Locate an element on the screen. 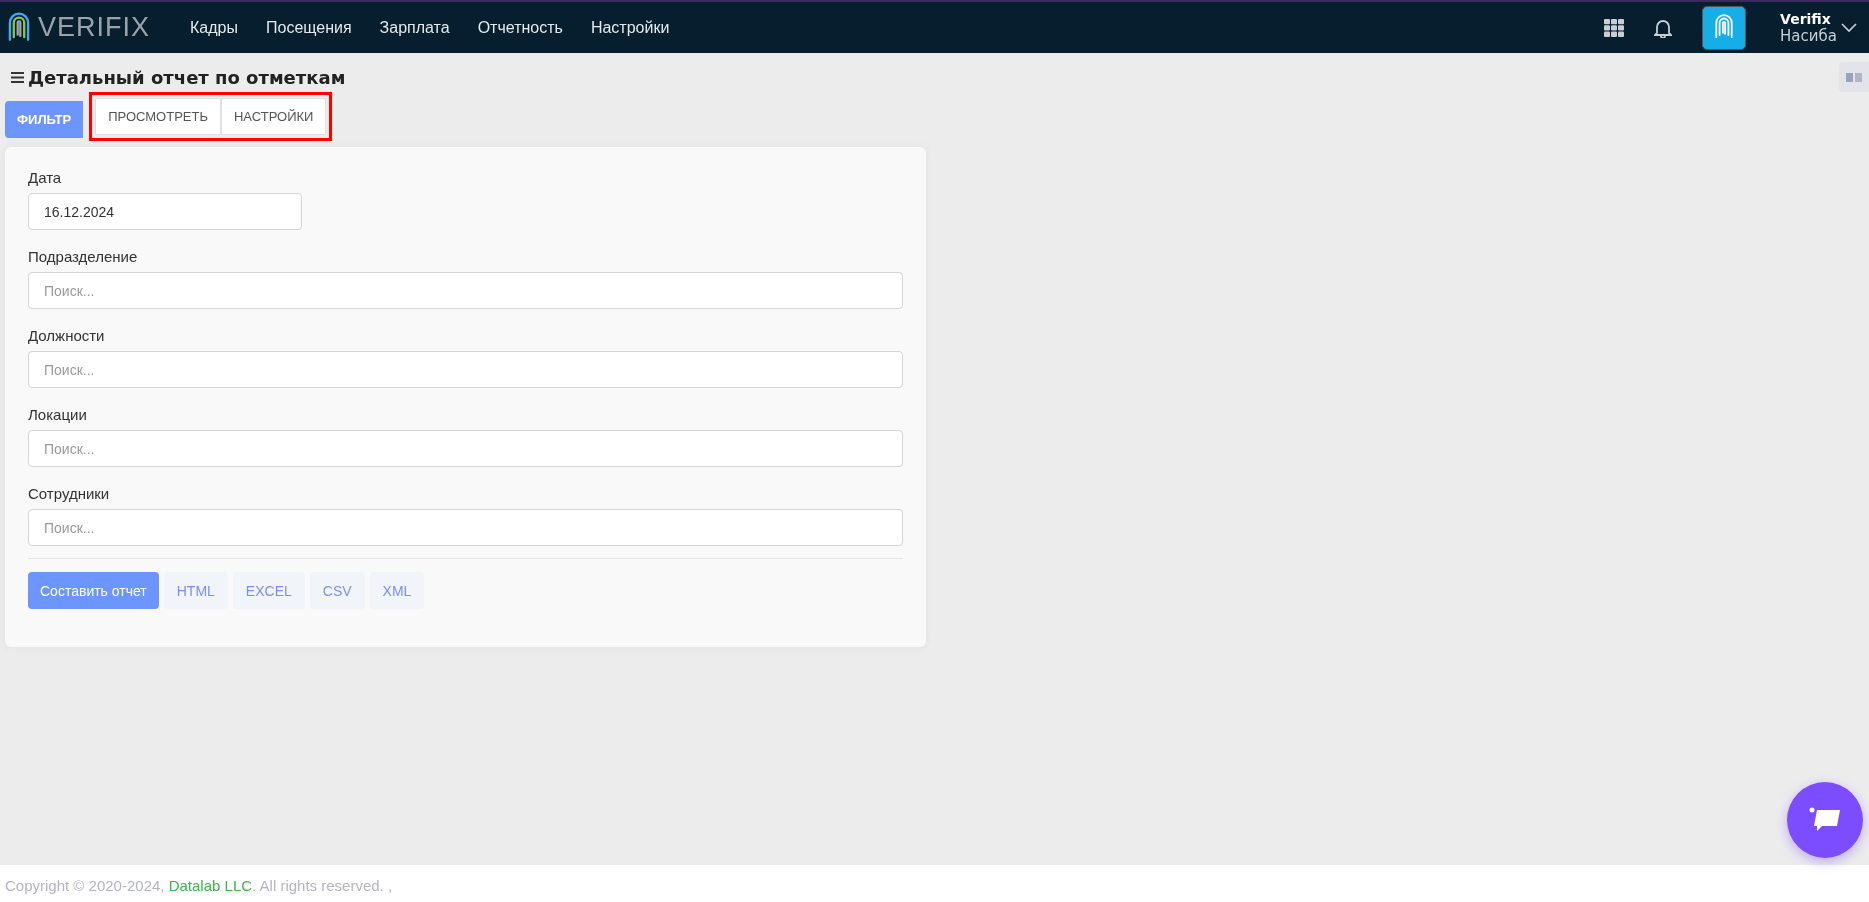  page-title: Детальный отчет по отметкам is located at coordinates (187, 77).